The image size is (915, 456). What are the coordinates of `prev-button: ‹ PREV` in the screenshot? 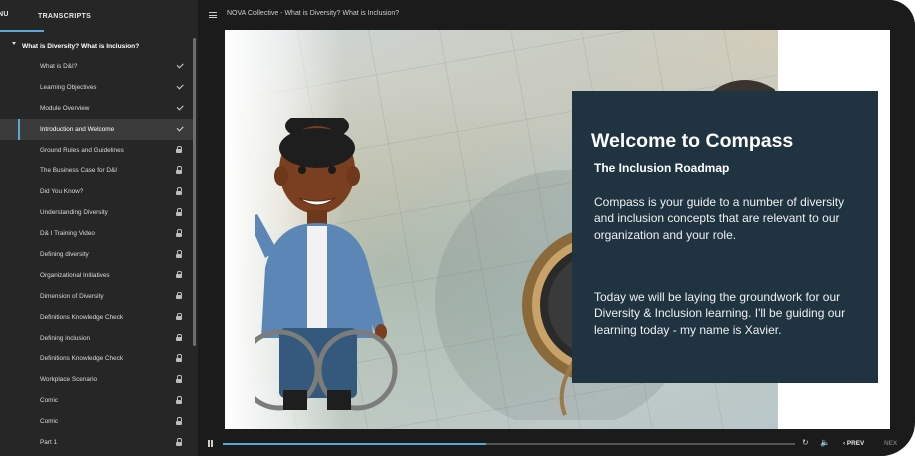 It's located at (853, 443).